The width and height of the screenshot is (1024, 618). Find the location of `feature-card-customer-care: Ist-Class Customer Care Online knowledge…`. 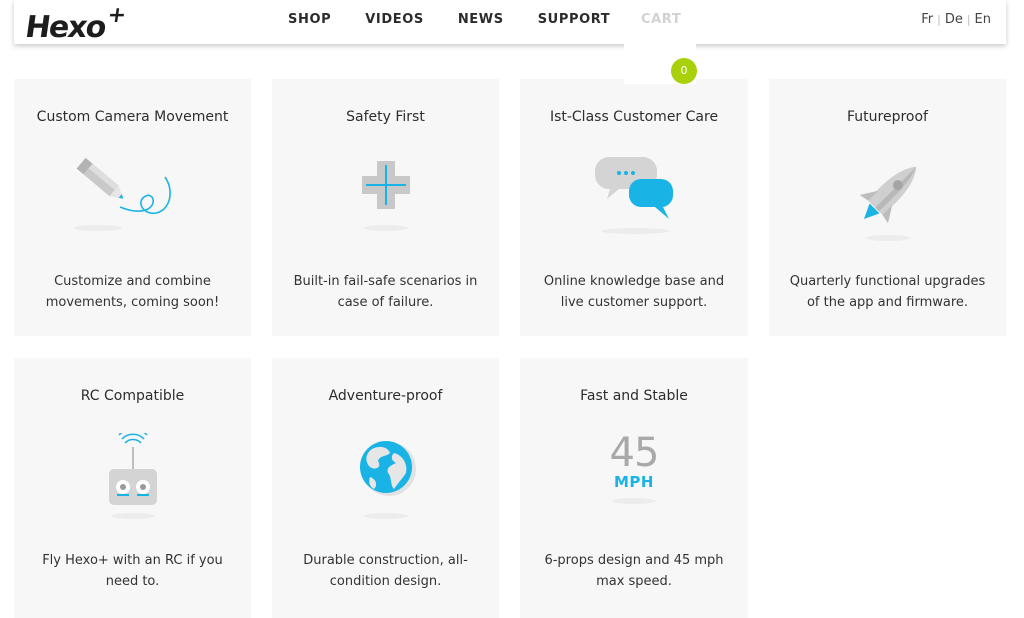

feature-card-customer-care: Ist-Class Customer Care Online knowledge… is located at coordinates (634, 207).